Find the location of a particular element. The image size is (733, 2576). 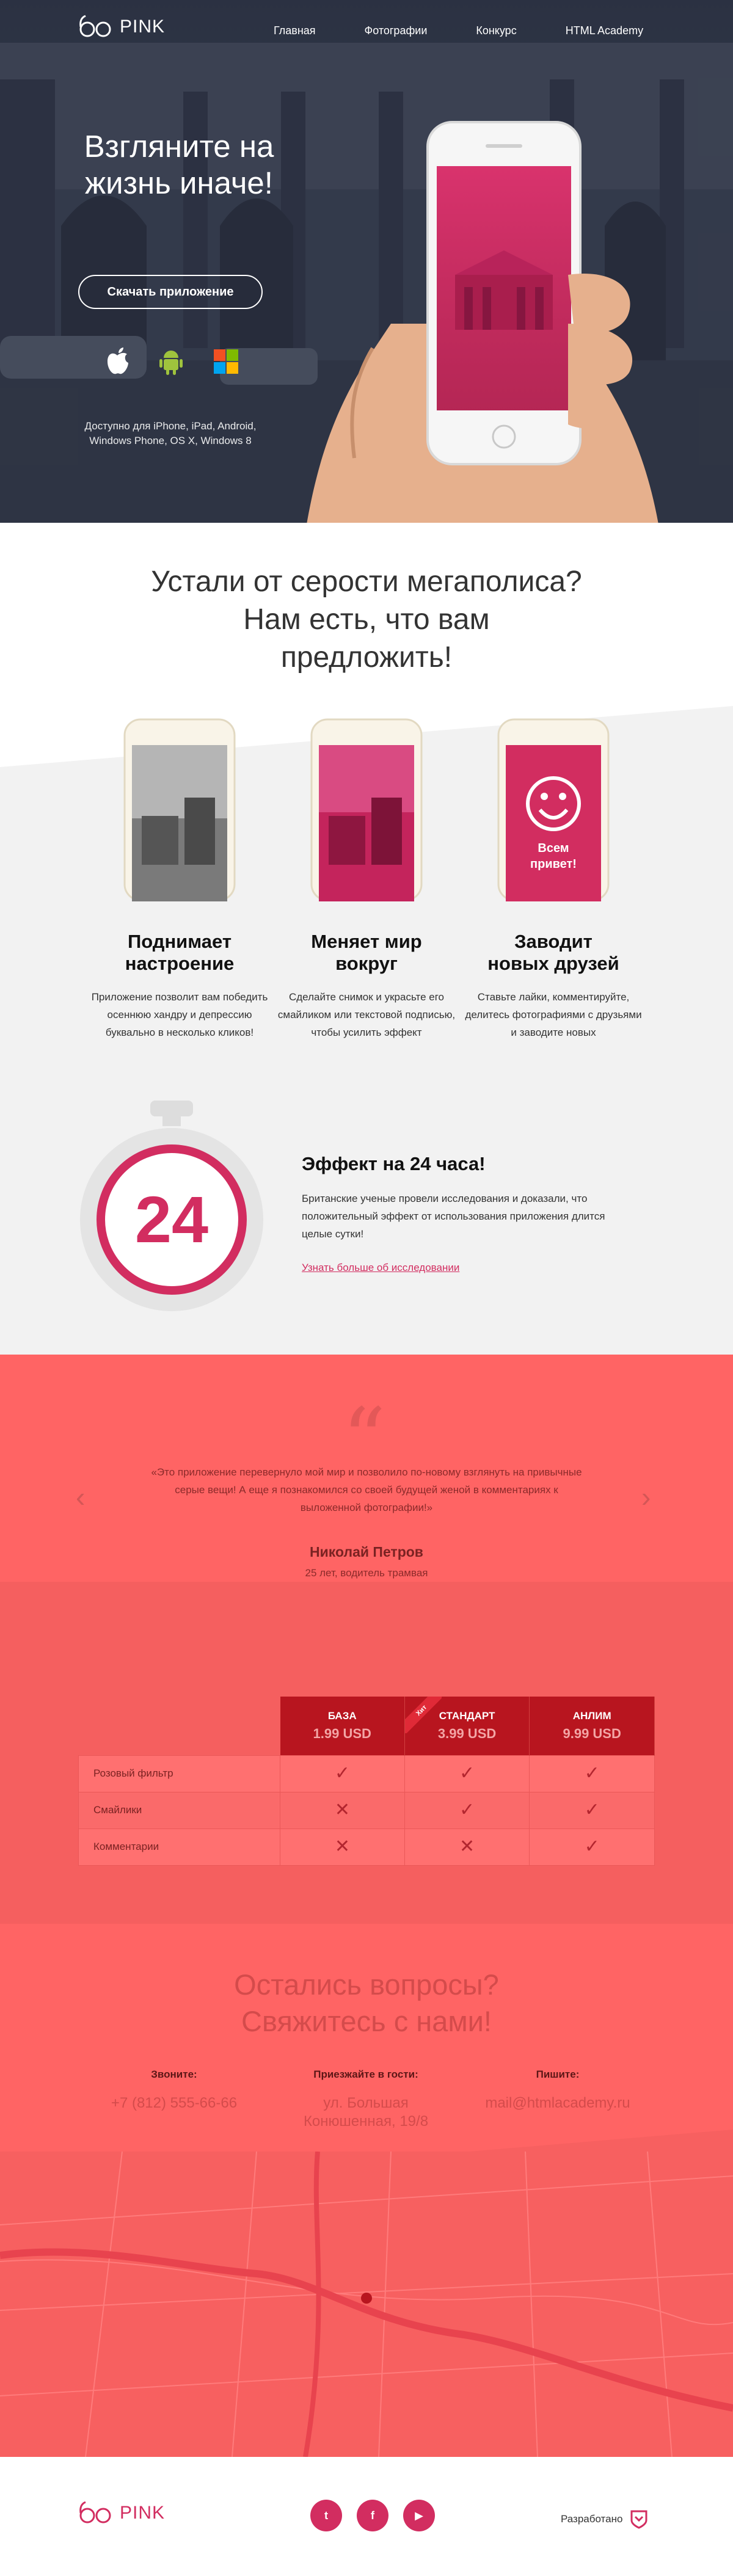

prev-review-chevron-icon: ‹ is located at coordinates (80, 1496).